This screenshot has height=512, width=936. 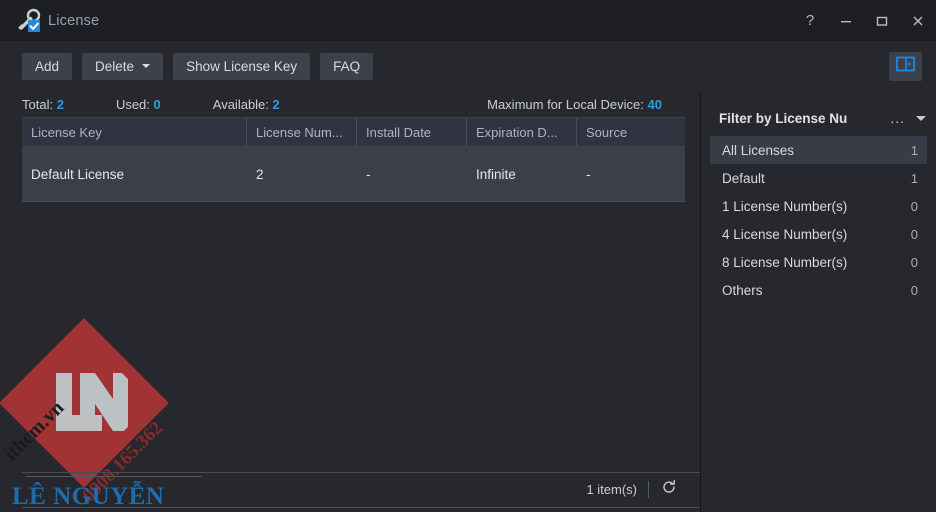 I want to click on column-header-license-key: License Key, so click(x=134, y=132).